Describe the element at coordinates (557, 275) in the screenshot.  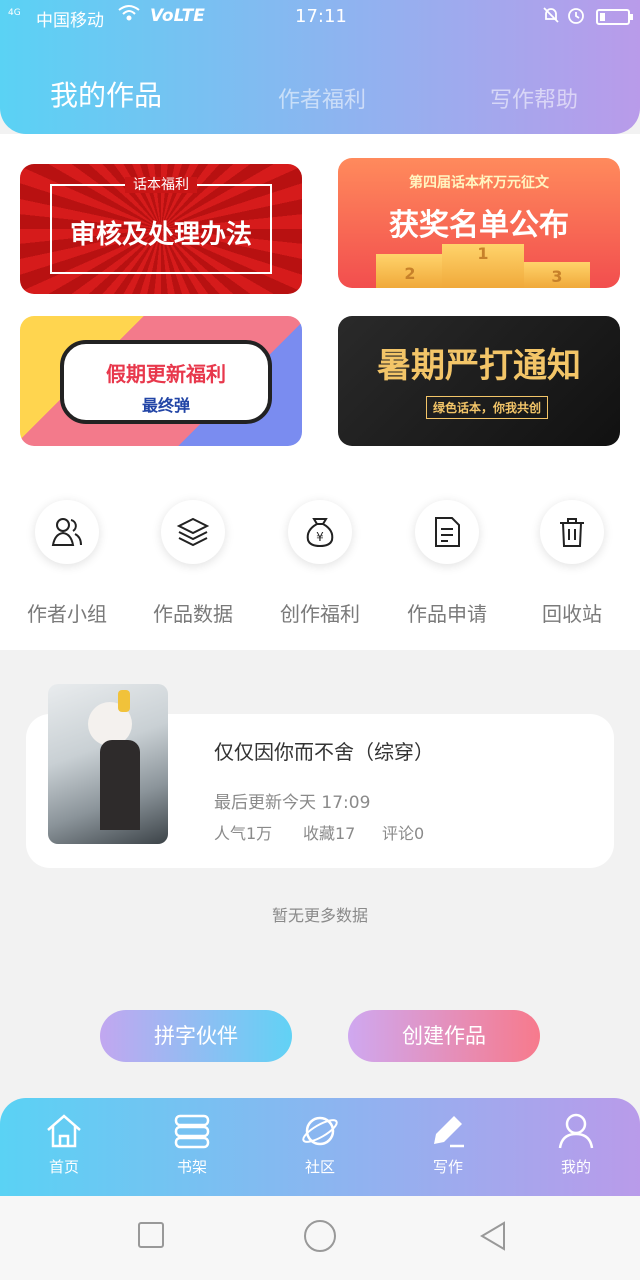
I see `podium-third: 3` at that location.